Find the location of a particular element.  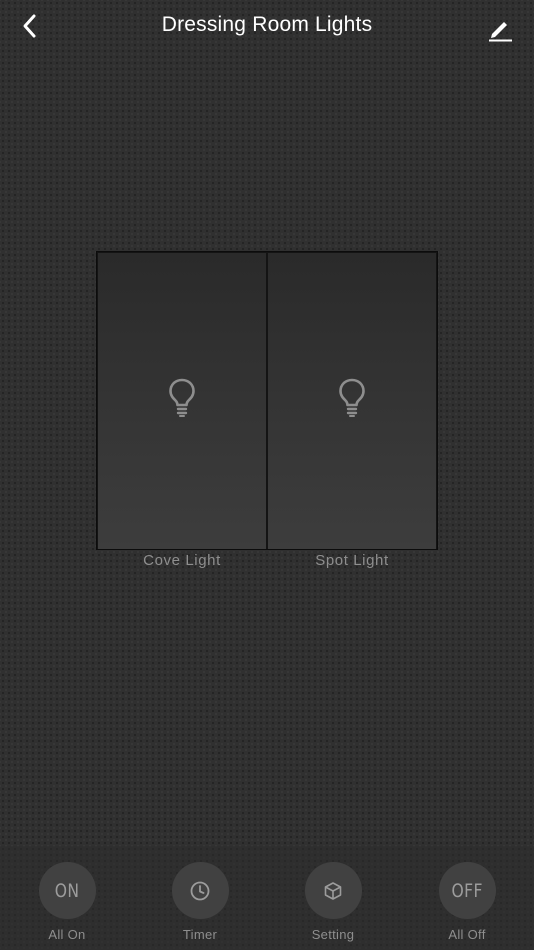

clock-icon is located at coordinates (200, 890).